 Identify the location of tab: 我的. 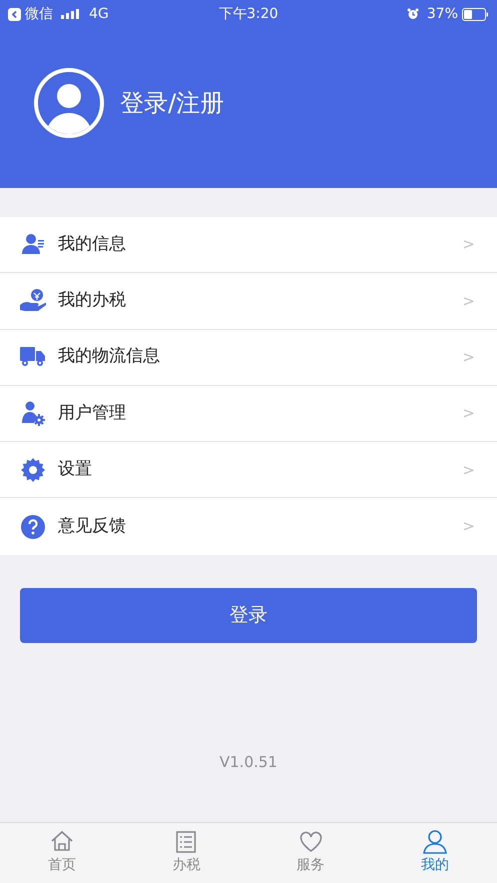
(434, 853).